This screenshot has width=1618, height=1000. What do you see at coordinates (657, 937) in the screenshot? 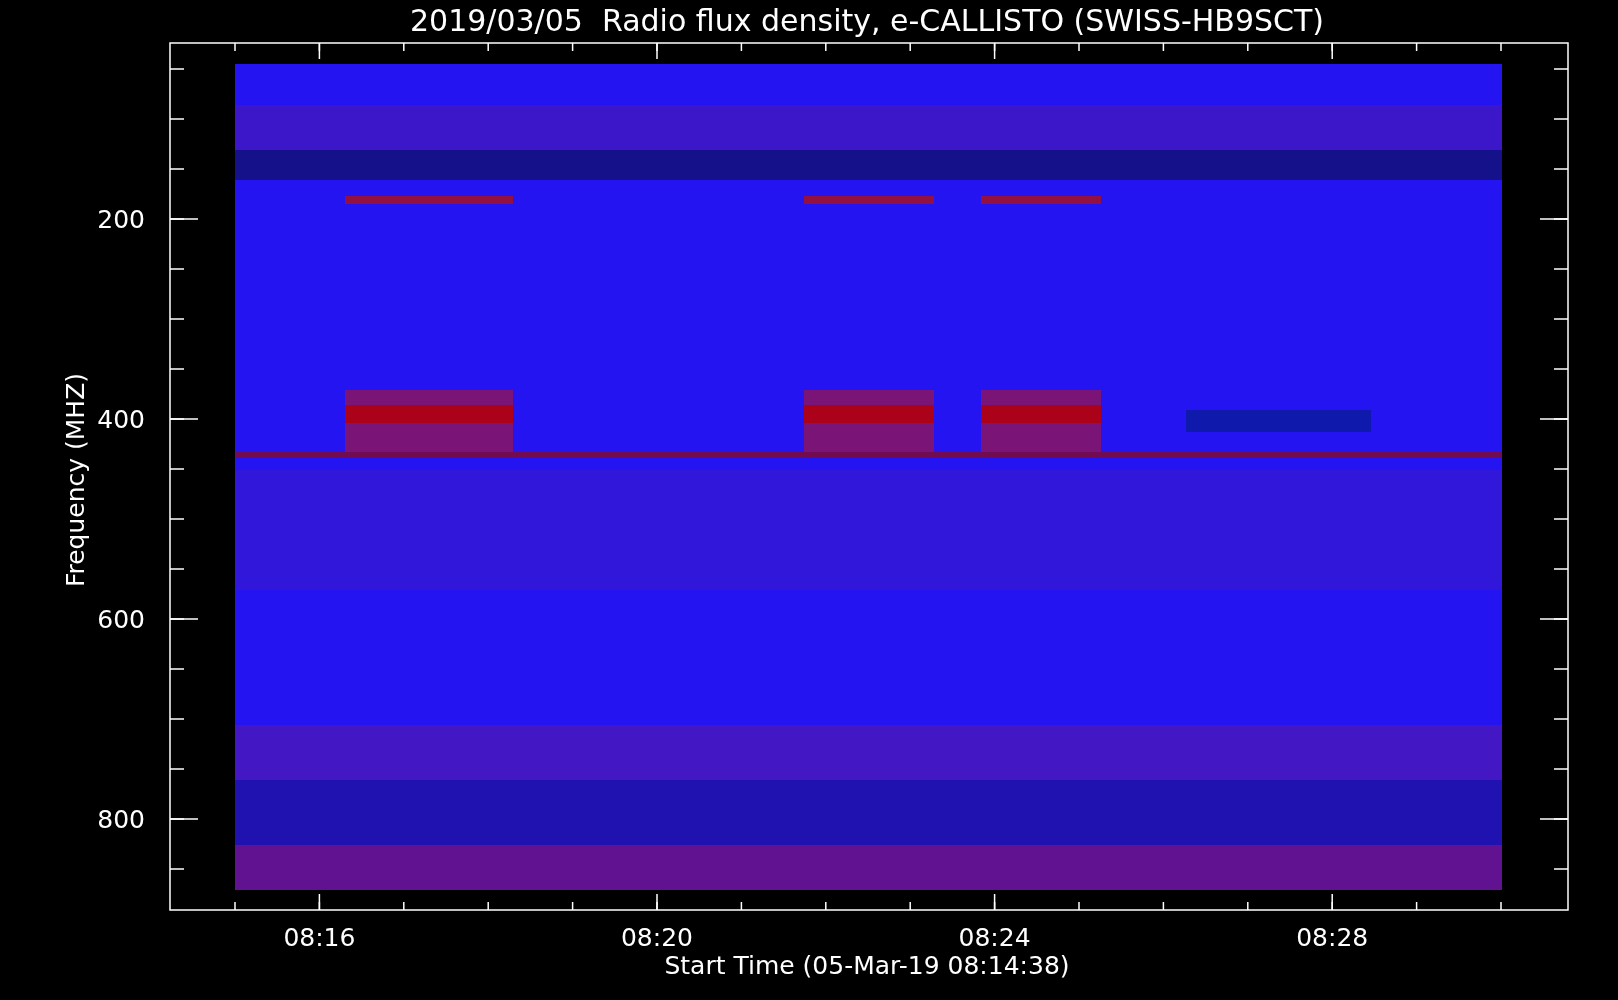
I see `axis-tick-label: 08:20` at bounding box center [657, 937].